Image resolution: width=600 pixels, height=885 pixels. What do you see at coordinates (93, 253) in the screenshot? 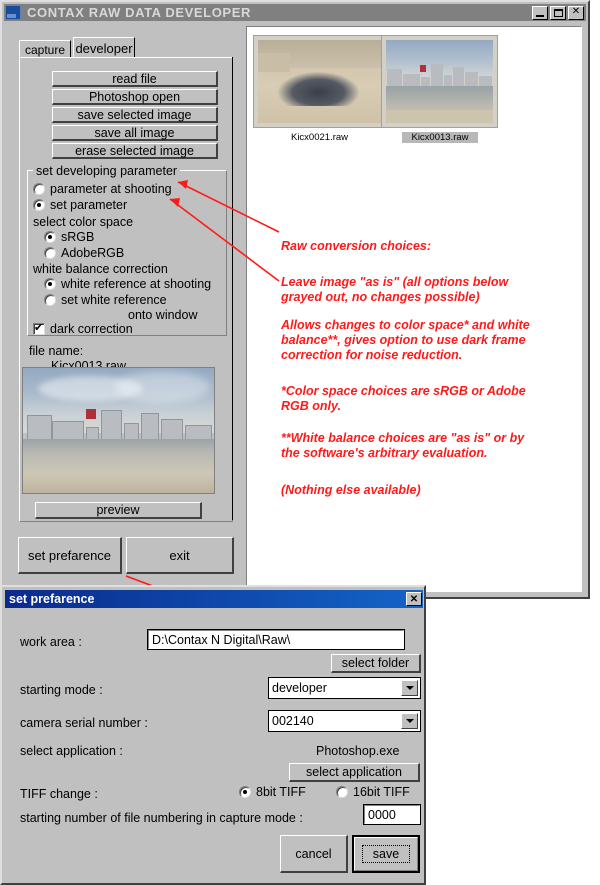
I see `radio-label: AdobeRGB` at bounding box center [93, 253].